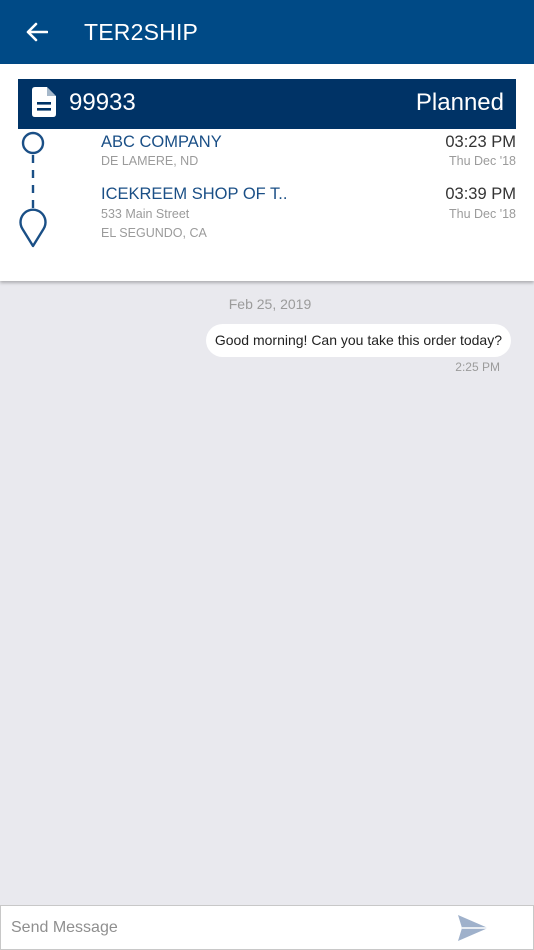  What do you see at coordinates (194, 194) in the screenshot?
I see `destination-stop-name: ICEKREEM SHOP OF T..` at bounding box center [194, 194].